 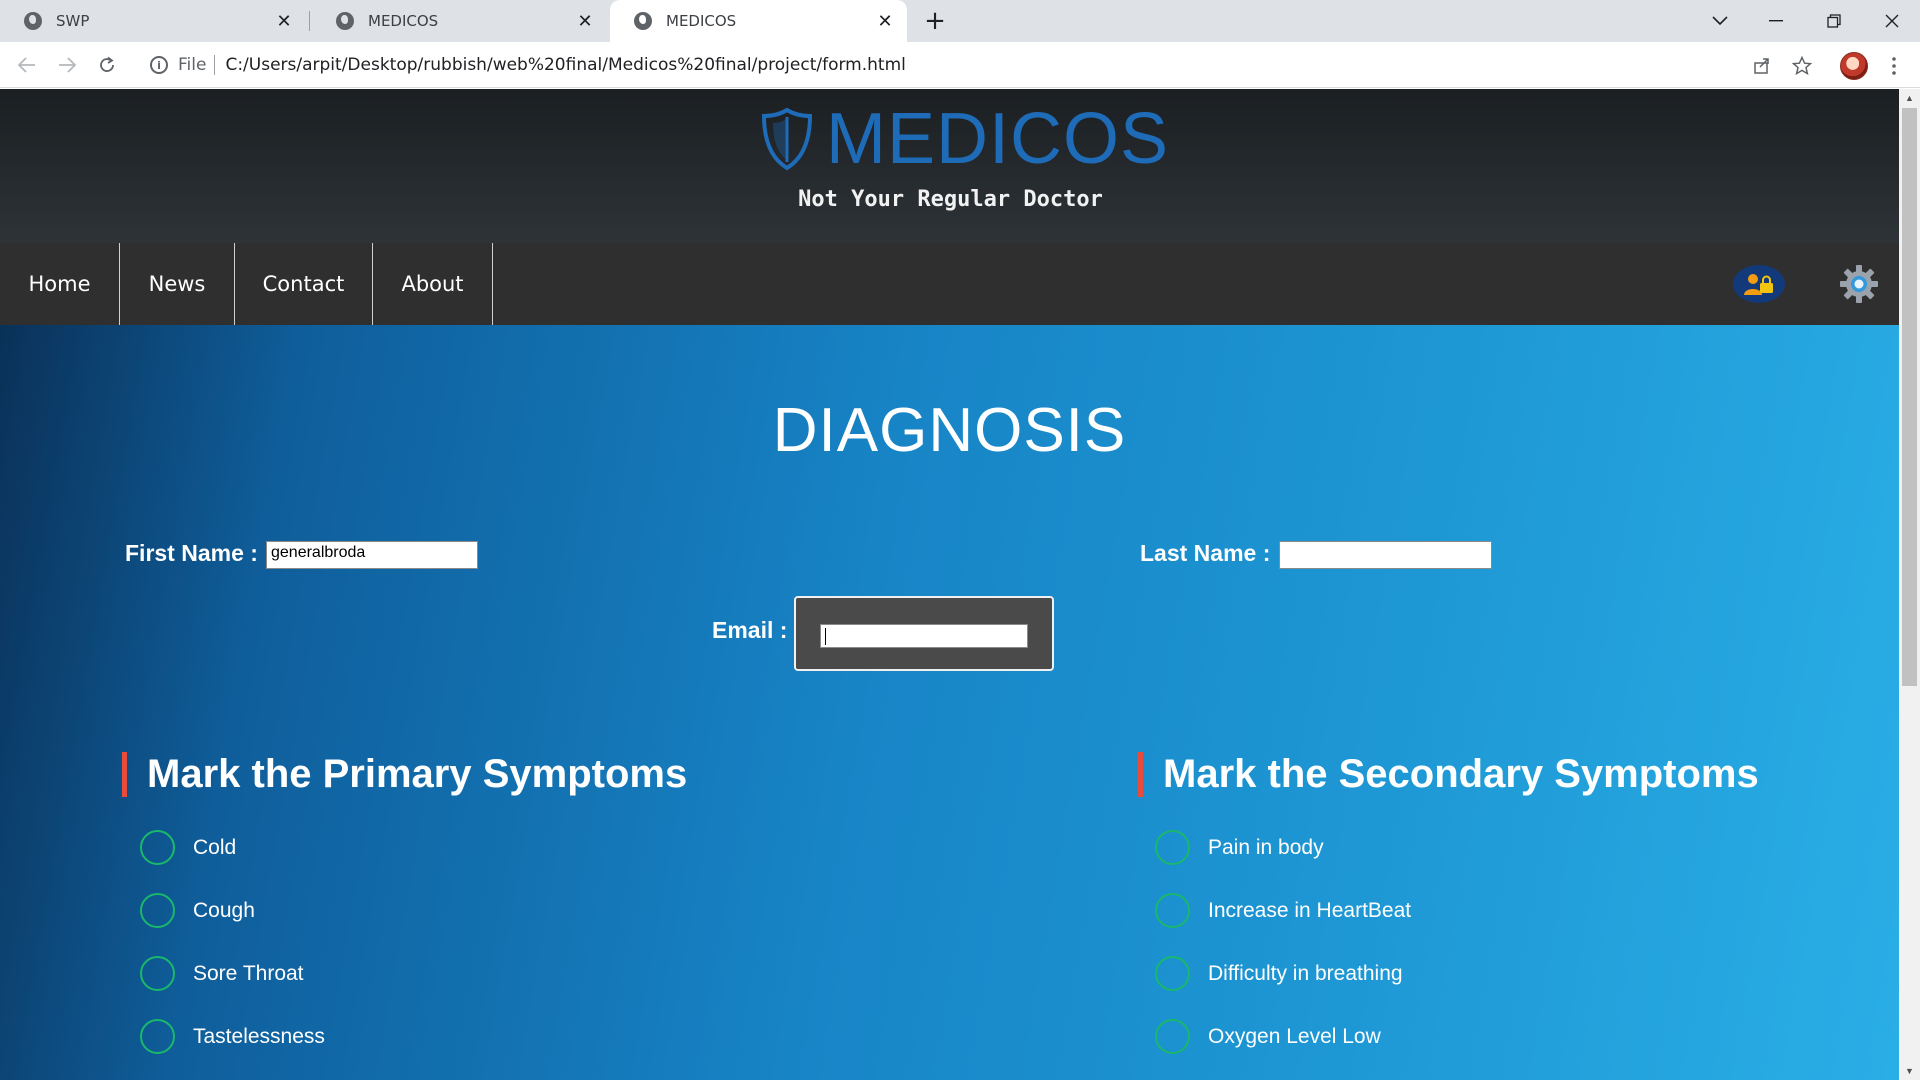 I want to click on email-field, so click(x=924, y=636).